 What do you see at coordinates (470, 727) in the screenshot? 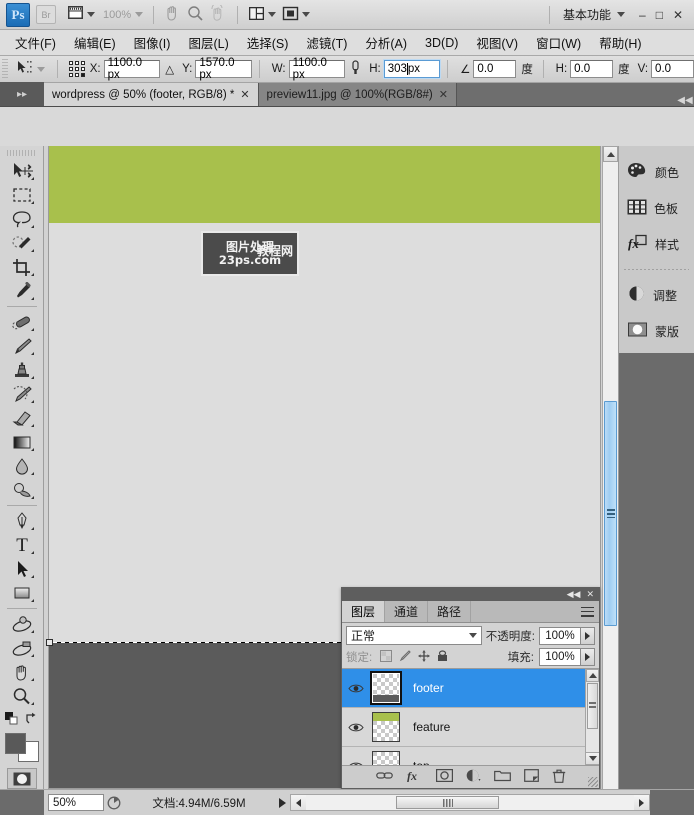
I see `table-row: feature` at bounding box center [470, 727].